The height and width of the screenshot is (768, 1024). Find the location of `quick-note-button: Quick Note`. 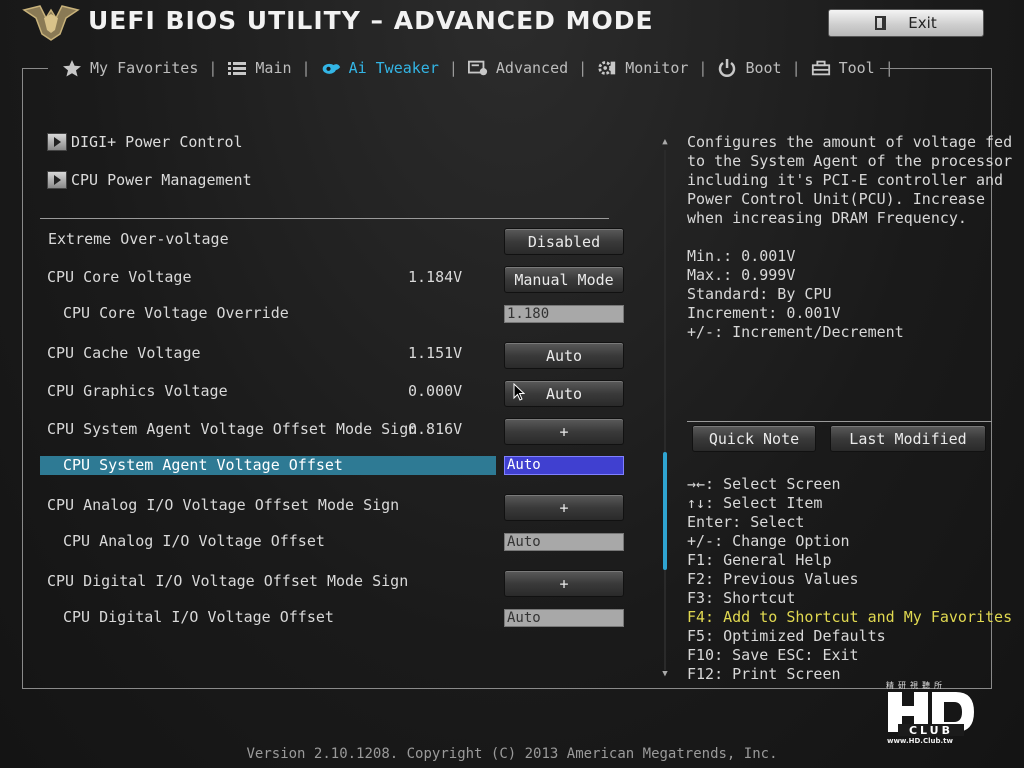

quick-note-button: Quick Note is located at coordinates (754, 438).